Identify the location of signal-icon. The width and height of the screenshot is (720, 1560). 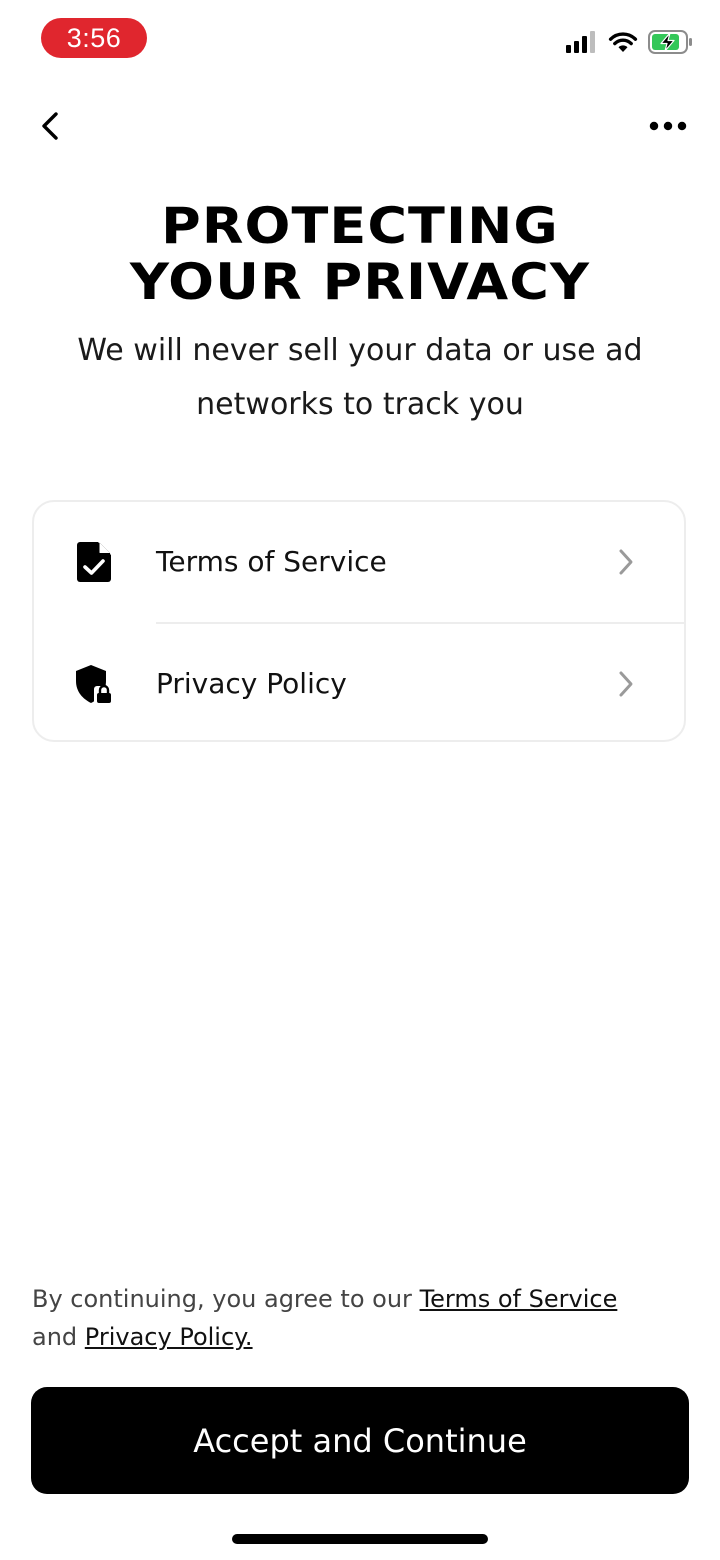
(582, 44).